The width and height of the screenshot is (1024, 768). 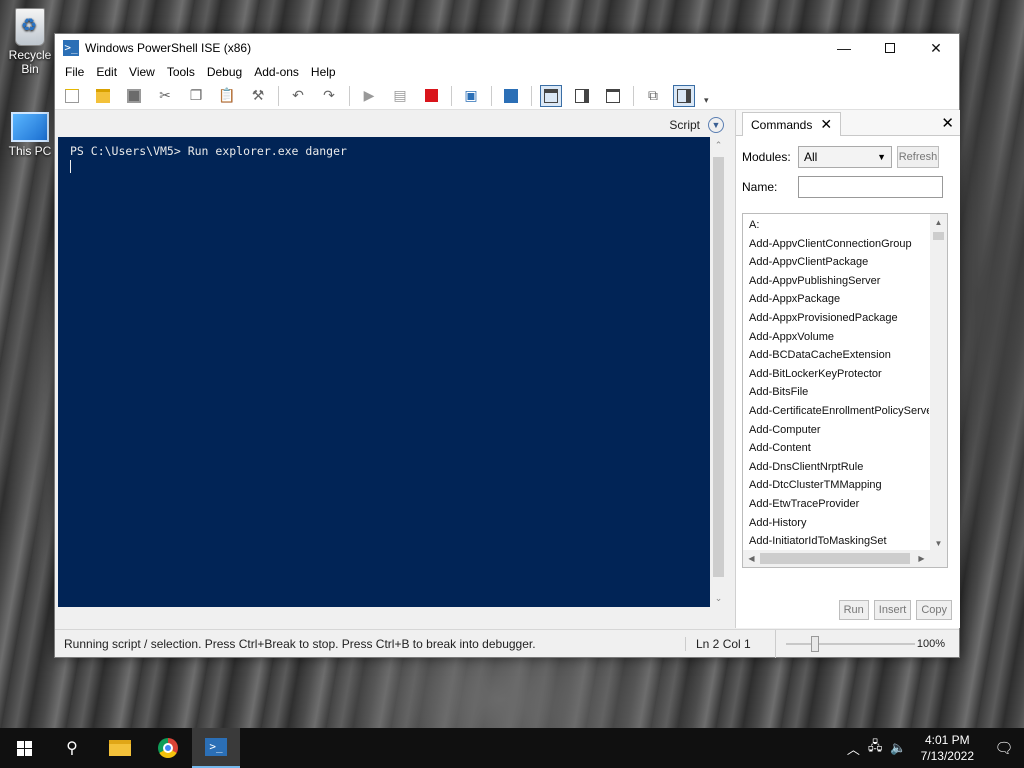 I want to click on clear-icon: ⚒, so click(x=258, y=96).